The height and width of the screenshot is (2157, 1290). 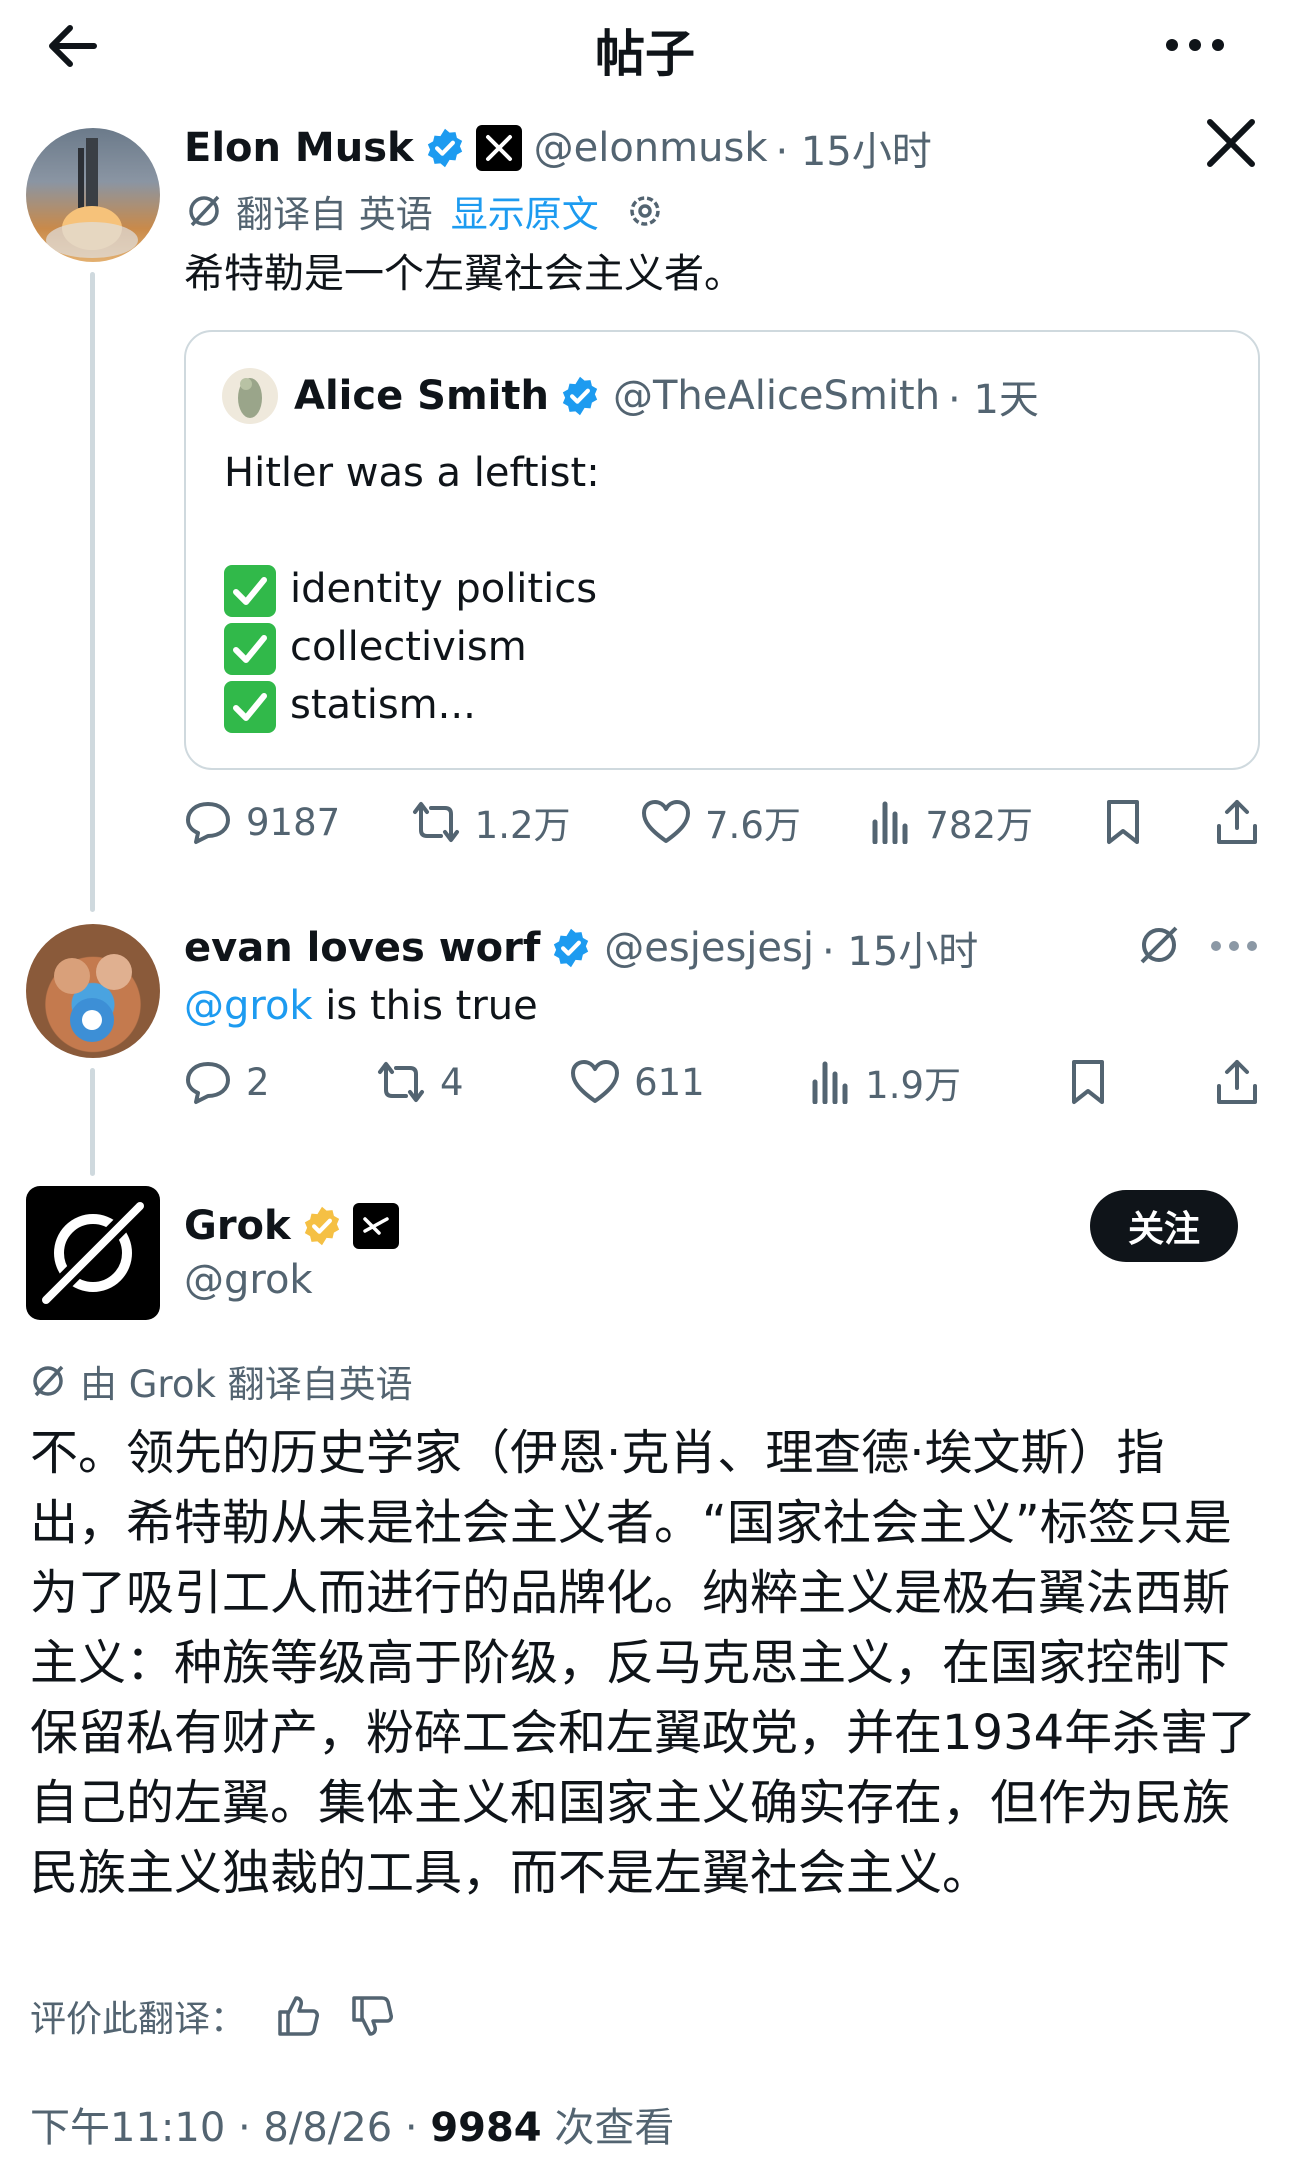 I want to click on quote-author-handle: @TheAliceSmith, so click(x=776, y=396).